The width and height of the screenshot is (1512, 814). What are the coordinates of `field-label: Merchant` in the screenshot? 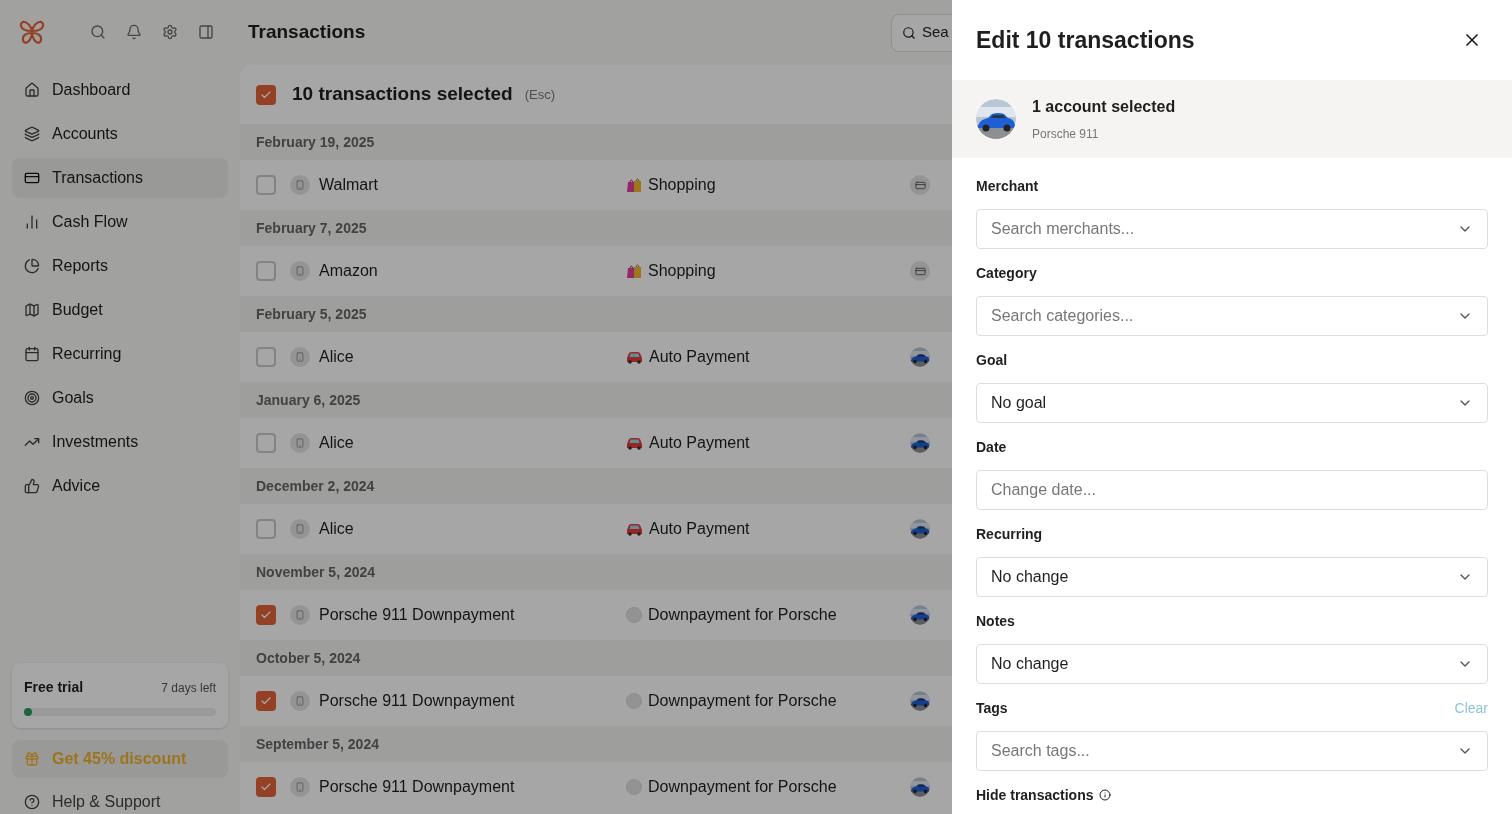 It's located at (1007, 186).